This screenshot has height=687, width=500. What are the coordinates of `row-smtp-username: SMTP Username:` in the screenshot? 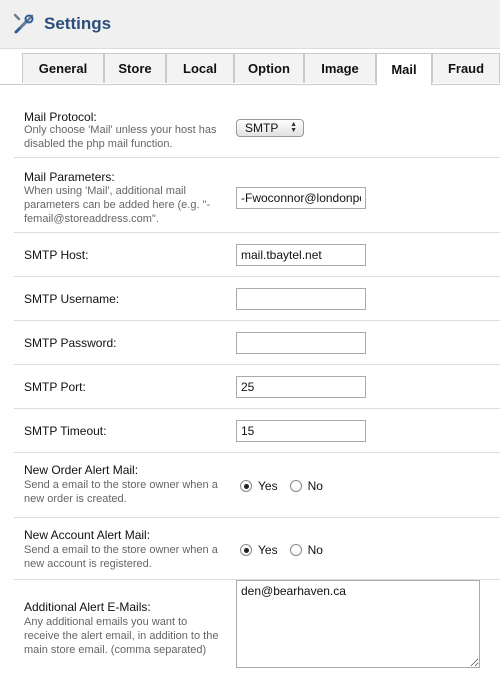 It's located at (257, 299).